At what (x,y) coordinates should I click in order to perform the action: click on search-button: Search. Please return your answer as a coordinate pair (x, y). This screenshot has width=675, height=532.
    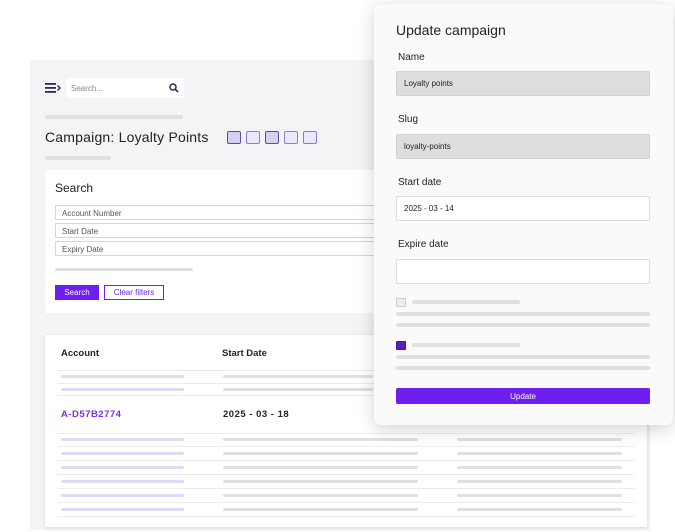
    Looking at the image, I should click on (77, 292).